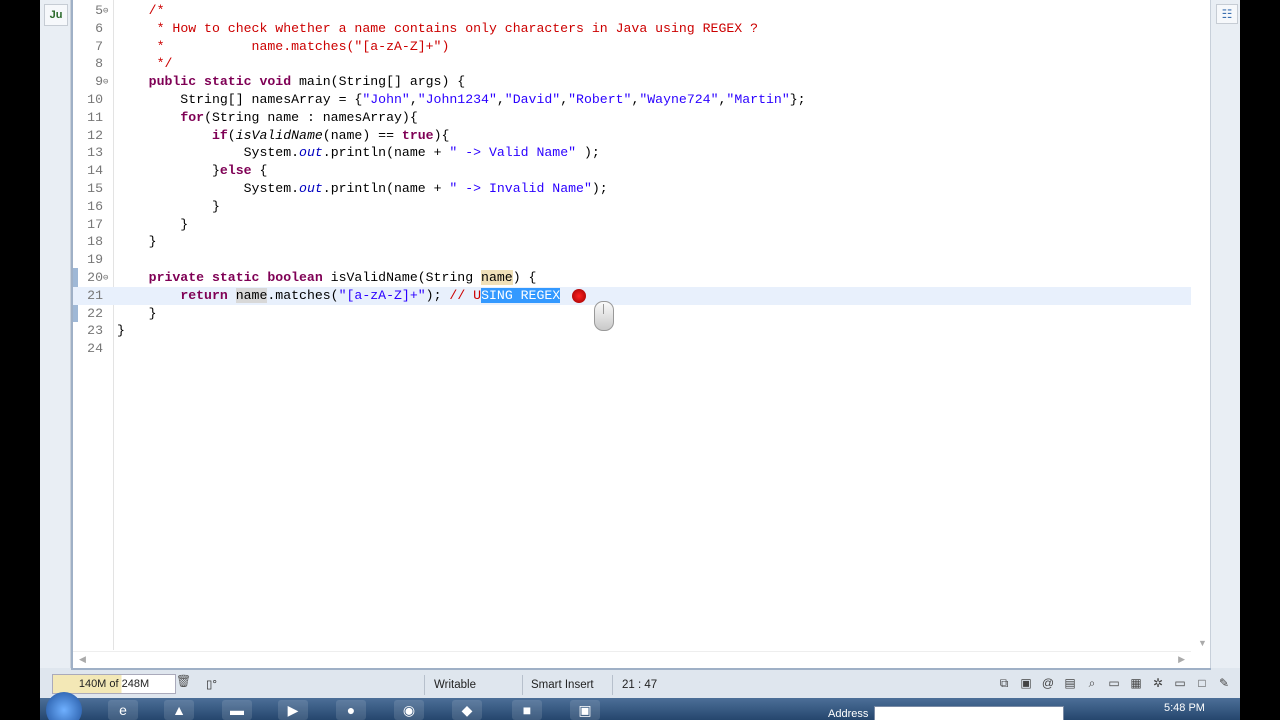 This screenshot has height=720, width=1280. Describe the element at coordinates (95, 313) in the screenshot. I see `line-number: 22` at that location.